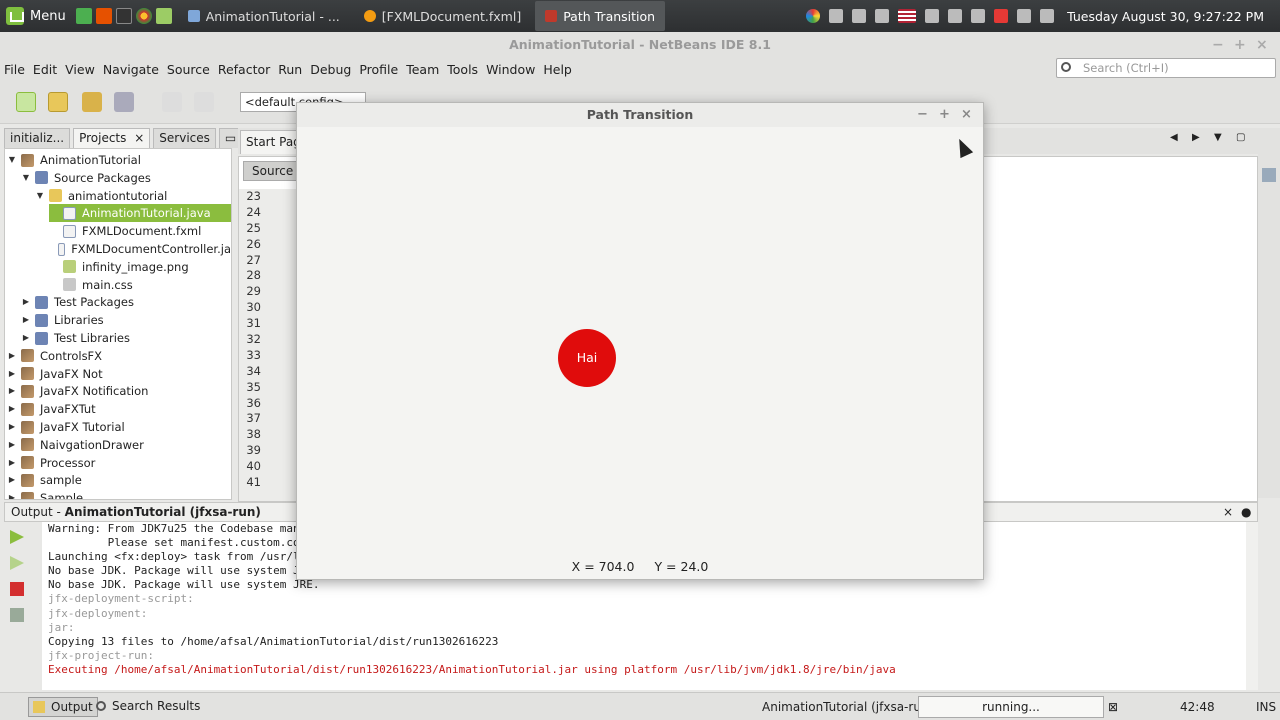  I want to click on search-results-toggle: Search Results, so click(148, 707).